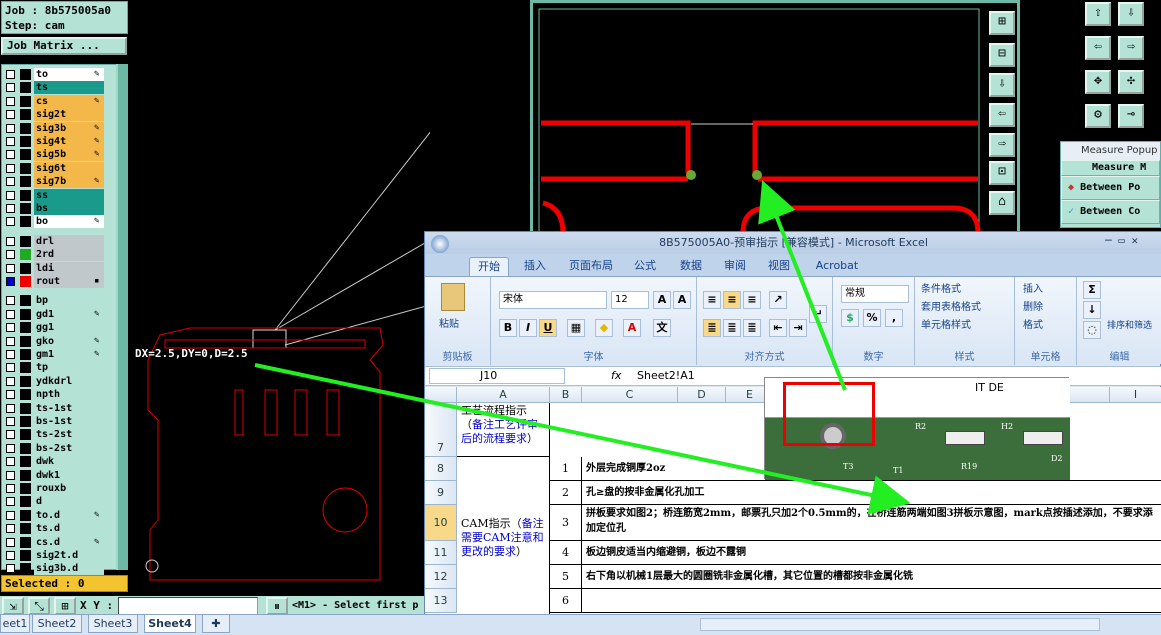  I want to click on snap-tool-icon: ⤡, so click(39, 606).